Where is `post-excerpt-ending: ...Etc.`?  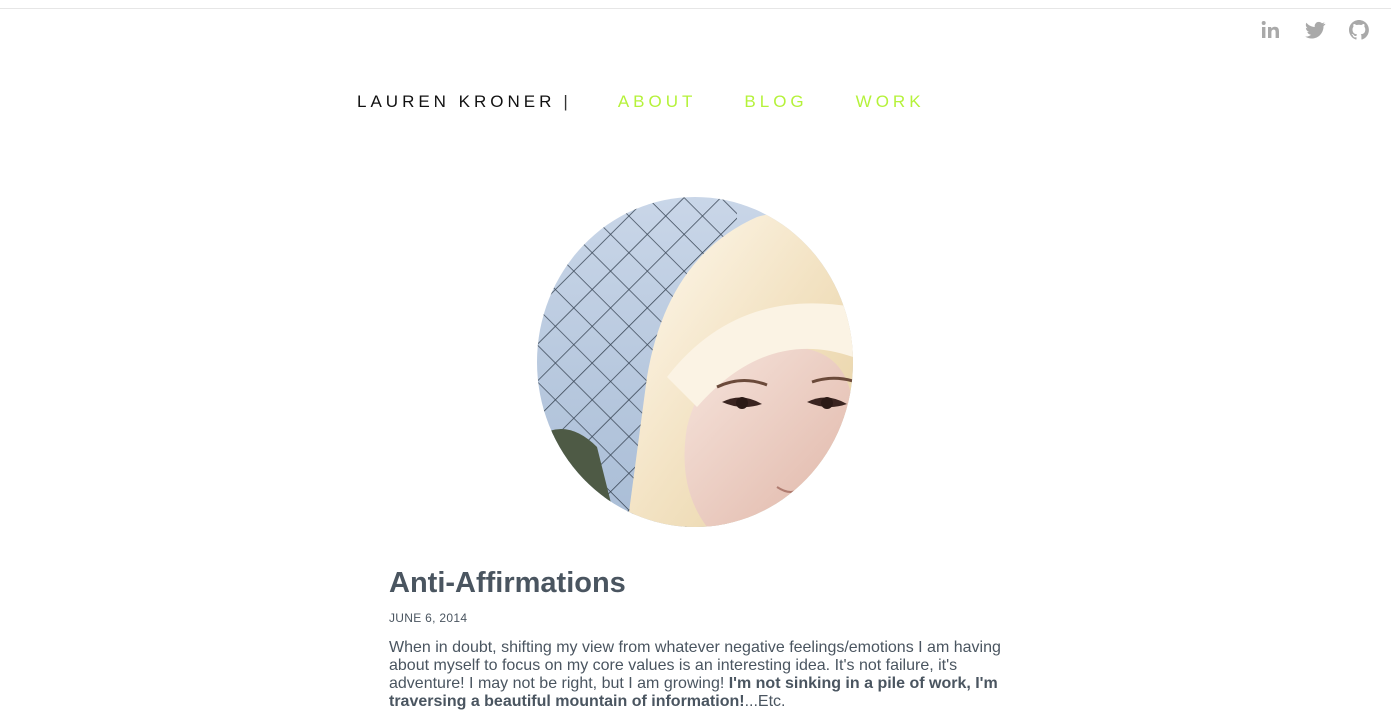
post-excerpt-ending: ...Etc. is located at coordinates (765, 701).